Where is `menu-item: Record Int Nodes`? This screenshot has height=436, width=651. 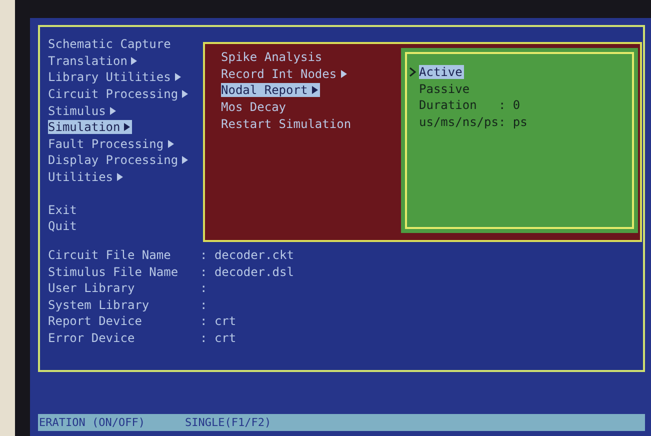 menu-item: Record Int Nodes is located at coordinates (285, 73).